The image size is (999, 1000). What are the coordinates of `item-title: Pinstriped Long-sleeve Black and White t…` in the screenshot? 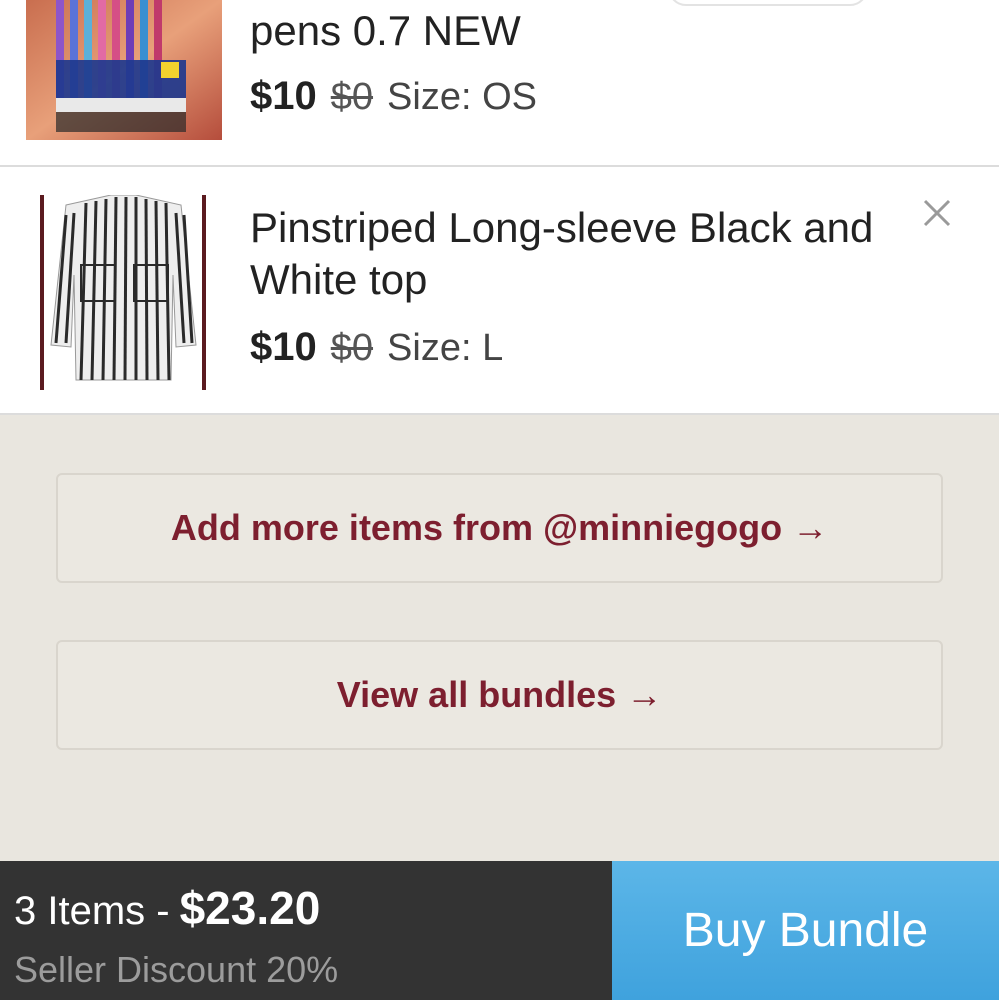 It's located at (590, 254).